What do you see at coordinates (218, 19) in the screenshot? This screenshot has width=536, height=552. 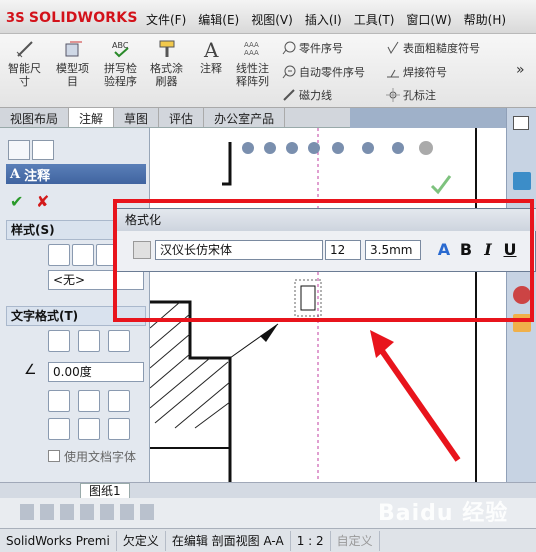 I see `menu-edit: 编辑(E)` at bounding box center [218, 19].